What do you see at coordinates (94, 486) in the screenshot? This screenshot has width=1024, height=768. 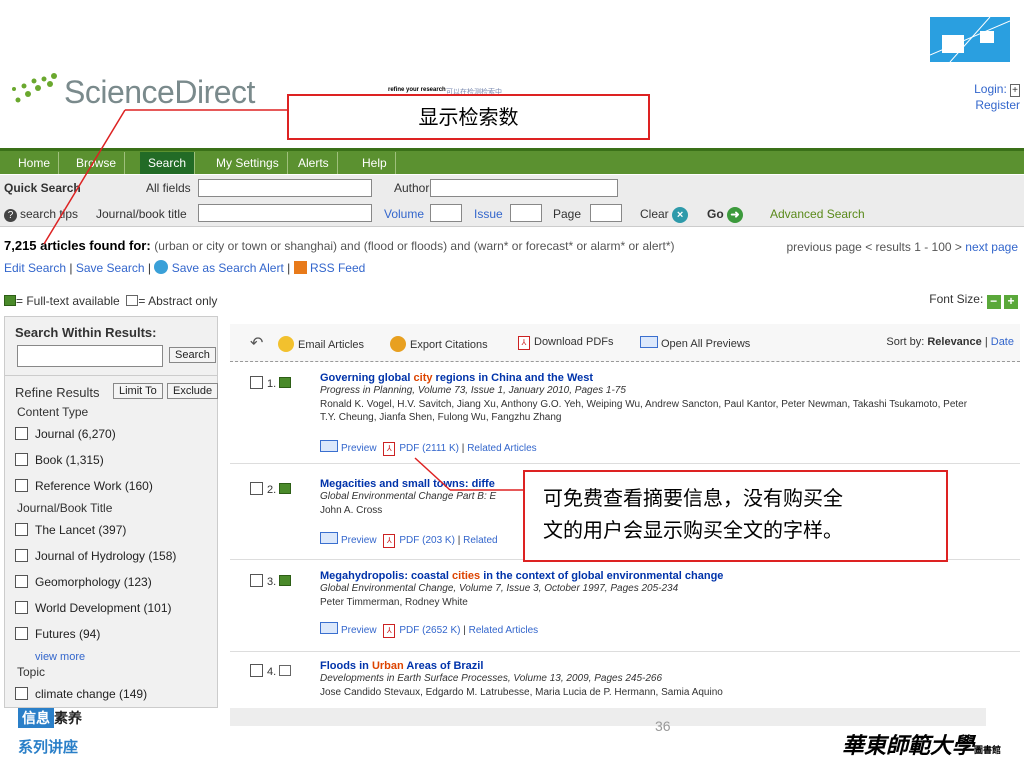 I see `content-type-label: Reference Work (160)` at bounding box center [94, 486].